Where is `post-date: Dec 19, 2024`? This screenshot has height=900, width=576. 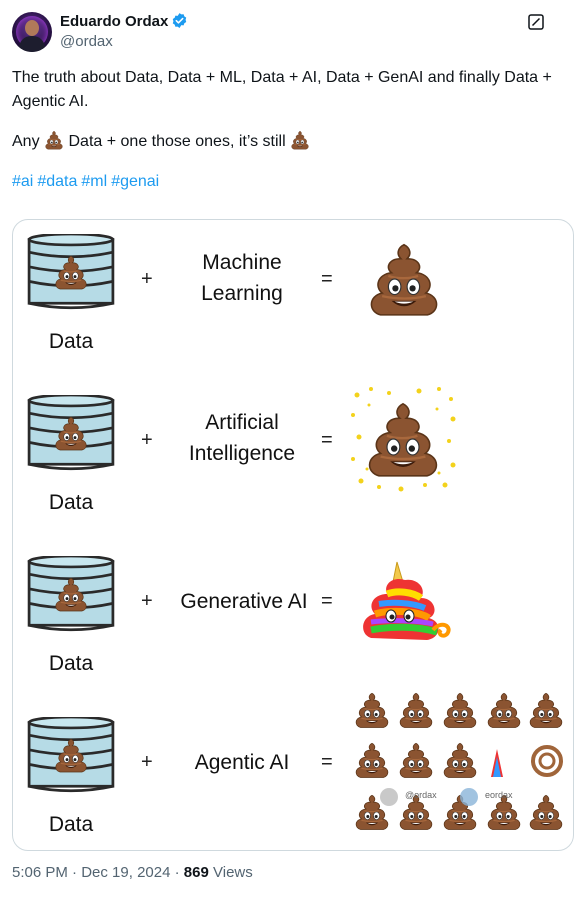
post-date: Dec 19, 2024 is located at coordinates (125, 872).